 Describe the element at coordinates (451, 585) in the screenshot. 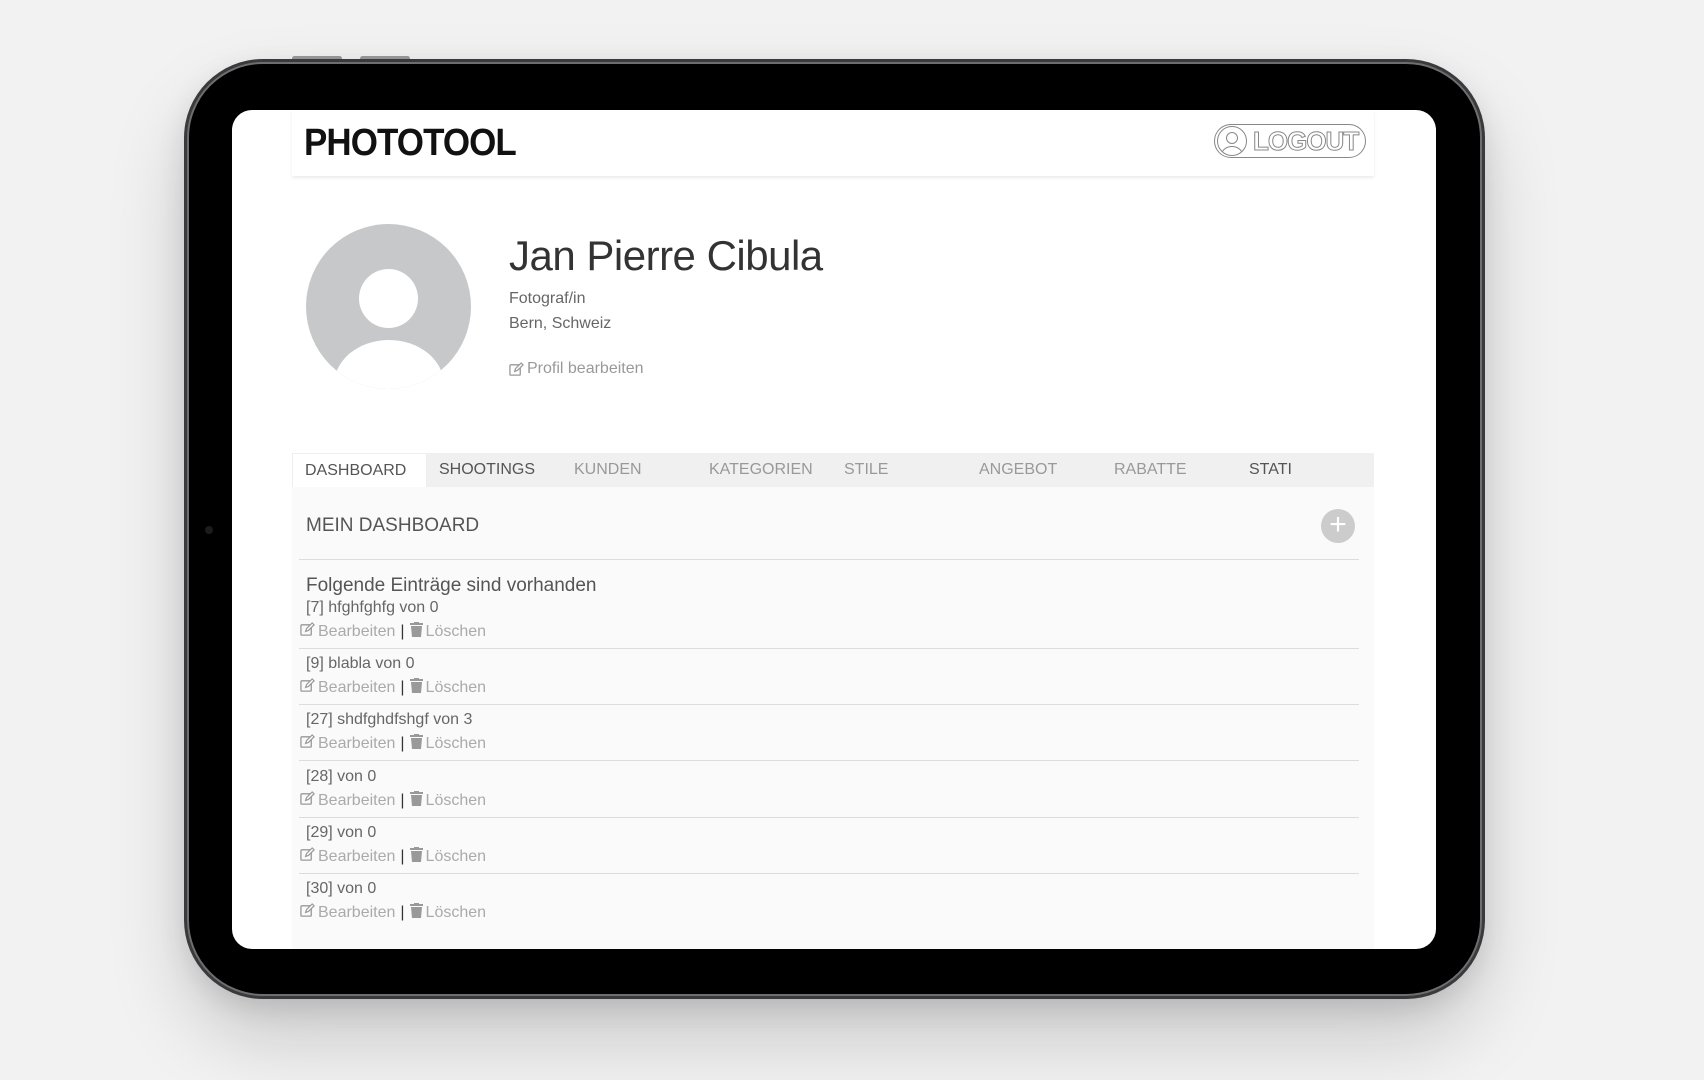

I see `entries-heading: Folgende Einträge sind vorhanden` at that location.